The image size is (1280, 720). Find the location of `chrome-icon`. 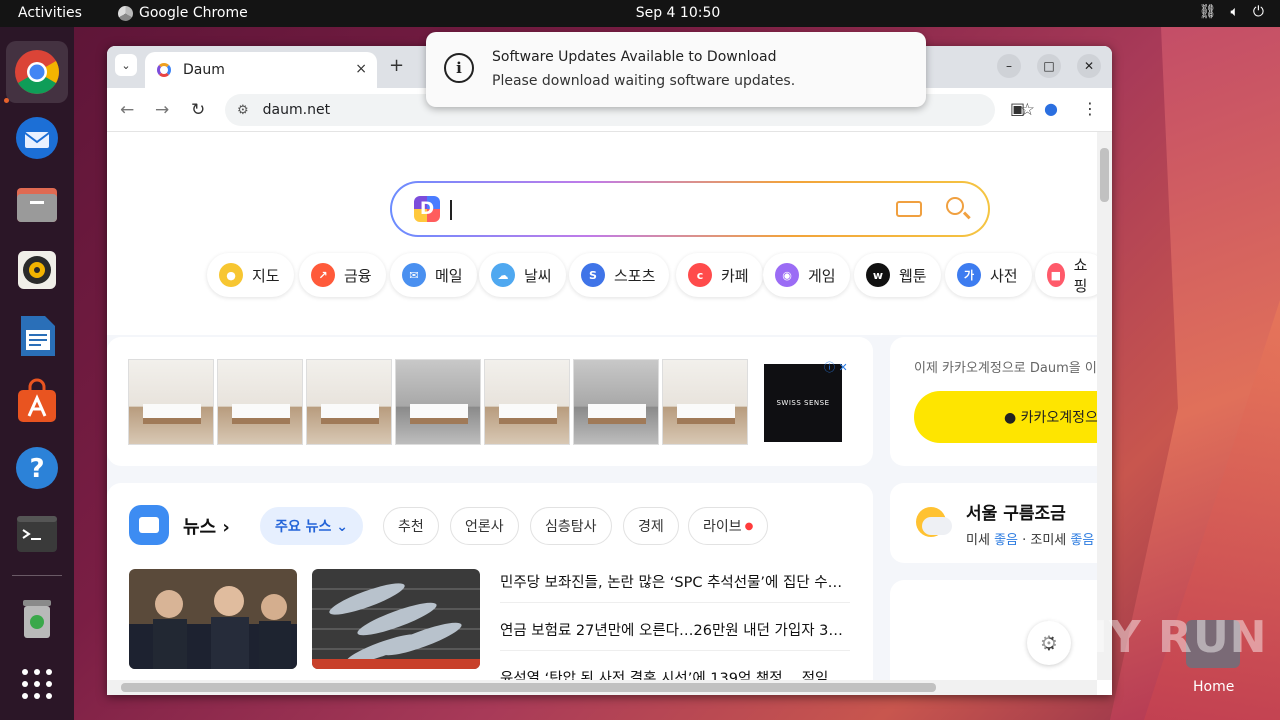

chrome-icon is located at coordinates (125, 13).